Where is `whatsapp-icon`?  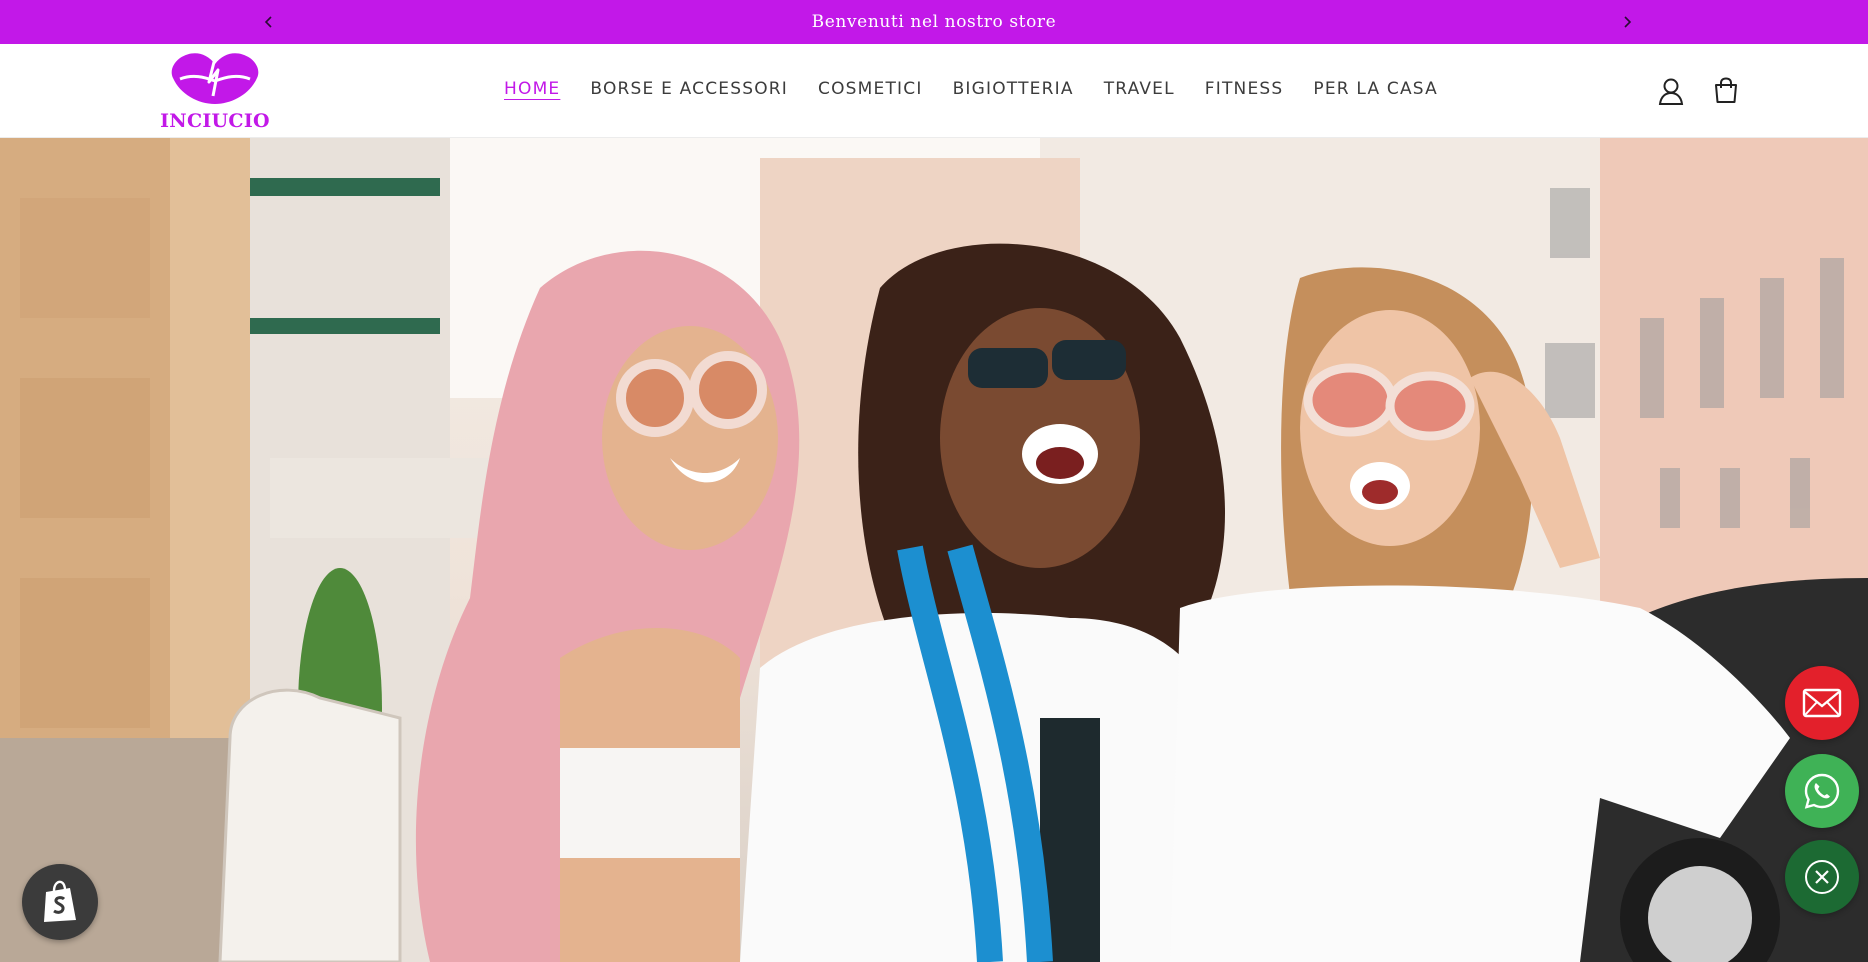
whatsapp-icon is located at coordinates (1822, 791).